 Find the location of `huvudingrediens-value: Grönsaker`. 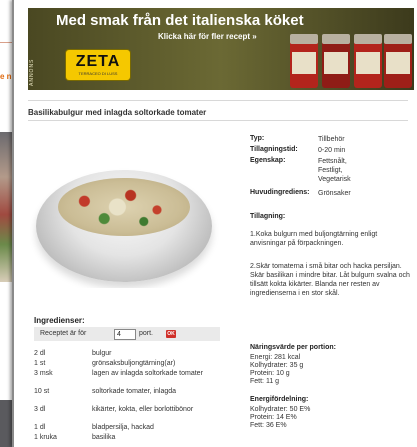

huvudingrediens-value: Grönsaker is located at coordinates (334, 193).